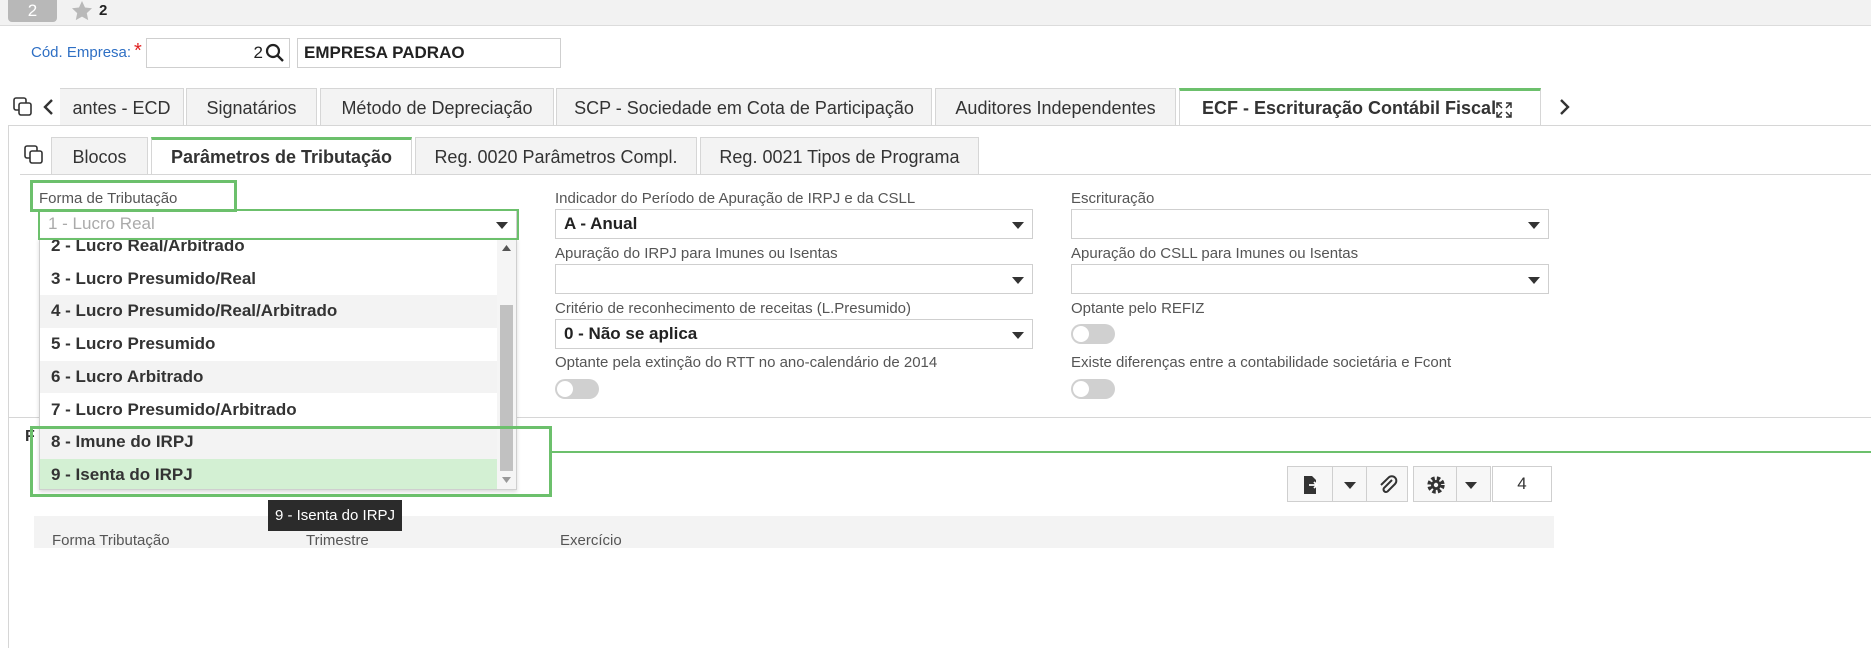  I want to click on apuracao-irpj-select, so click(794, 279).